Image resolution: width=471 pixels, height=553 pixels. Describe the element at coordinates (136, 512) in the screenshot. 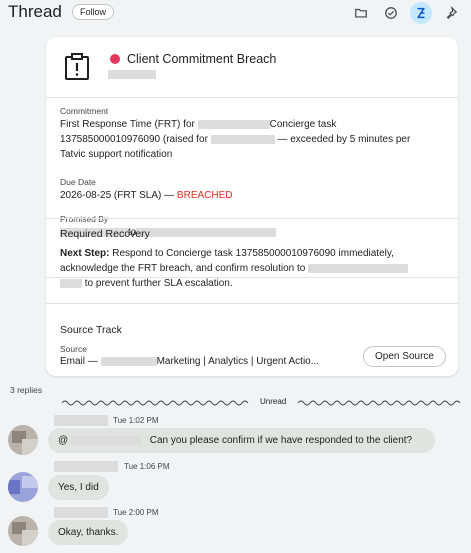

I see `message-time: Tue 2:00 PM` at that location.